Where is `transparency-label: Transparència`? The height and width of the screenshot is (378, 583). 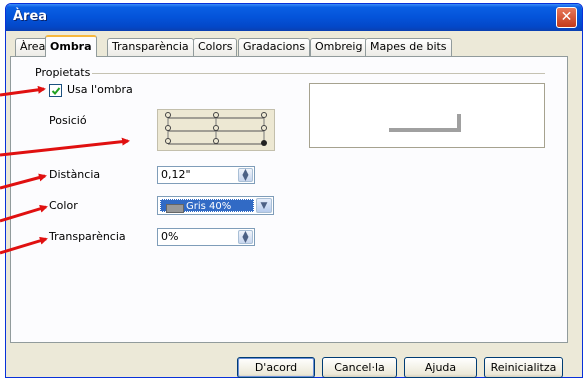 transparency-label: Transparència is located at coordinates (87, 236).